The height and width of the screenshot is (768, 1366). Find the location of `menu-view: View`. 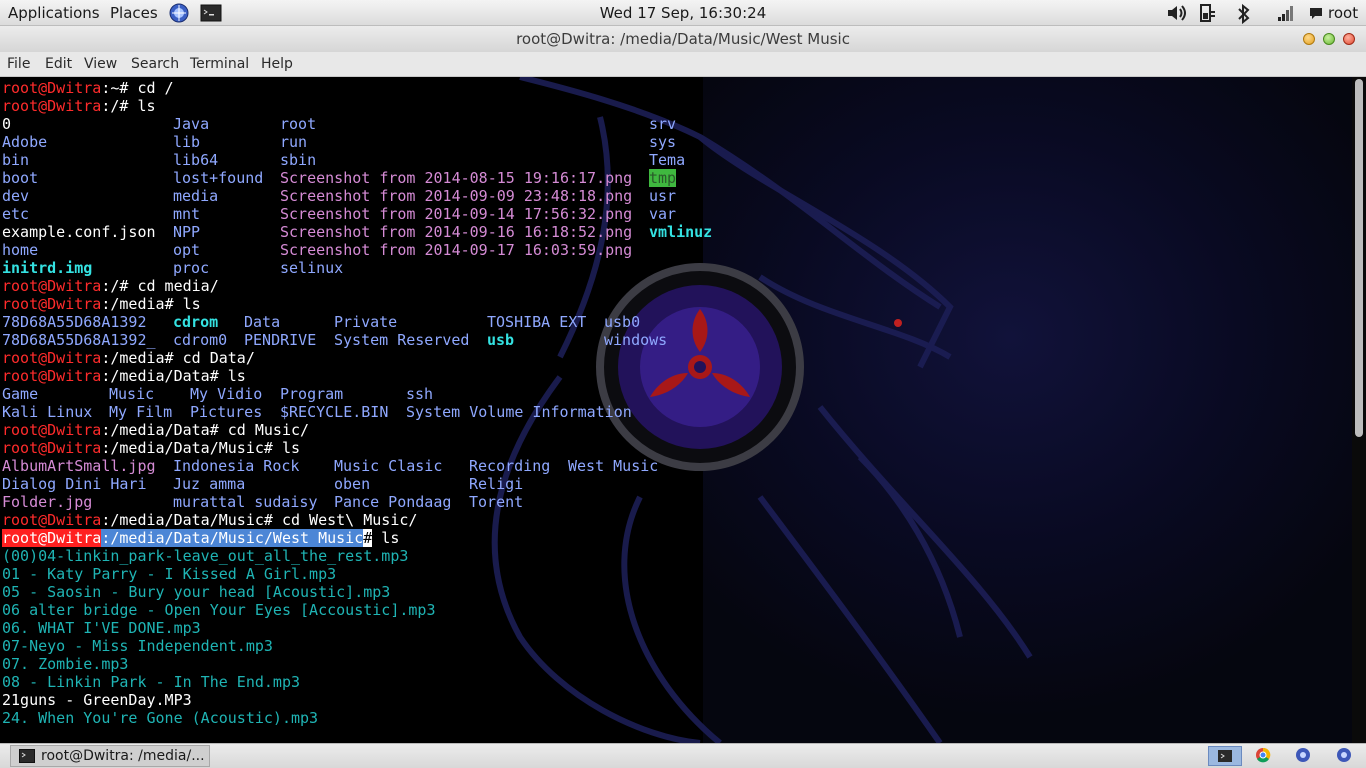

menu-view: View is located at coordinates (100, 64).